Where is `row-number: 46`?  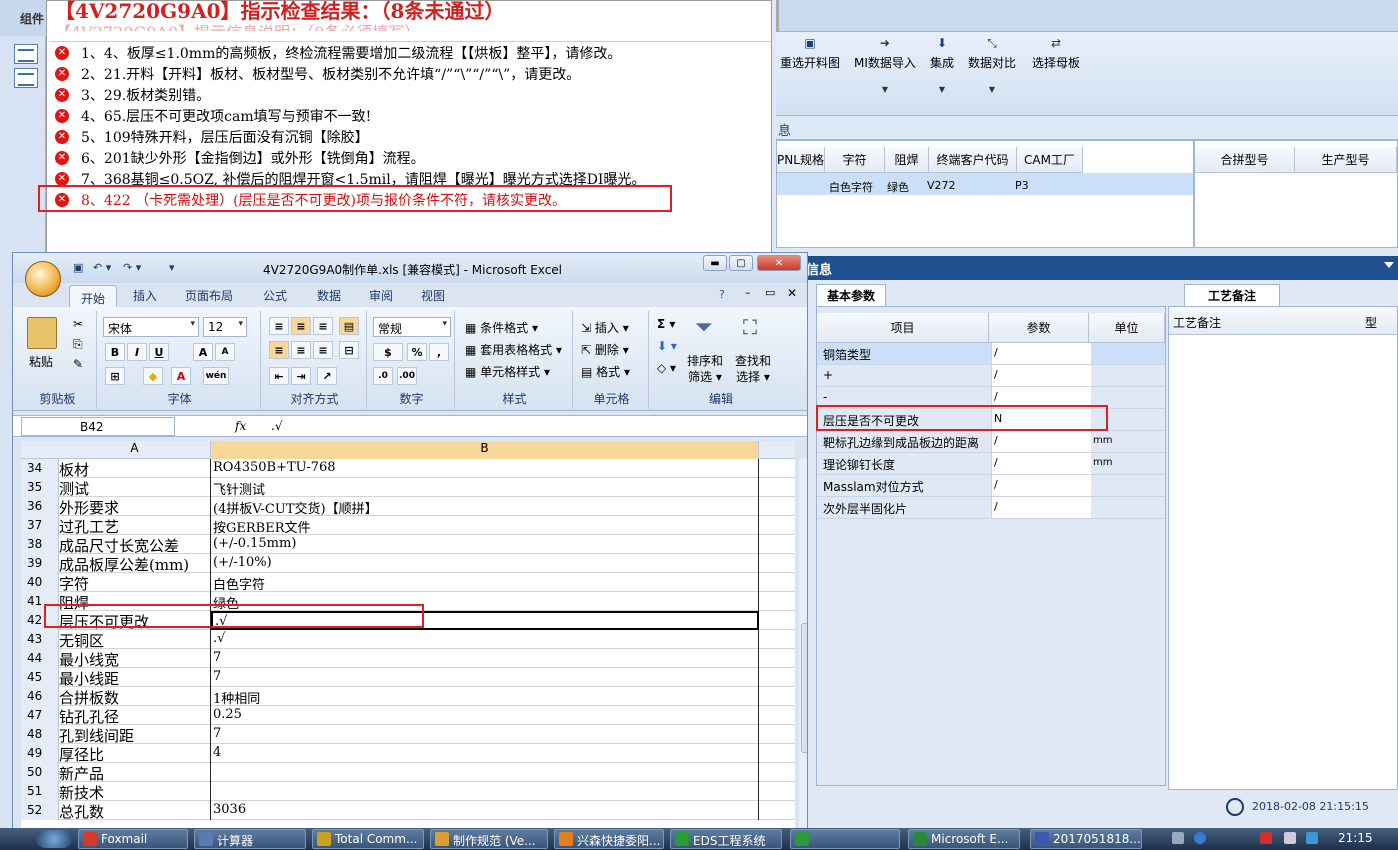 row-number: 46 is located at coordinates (40, 696).